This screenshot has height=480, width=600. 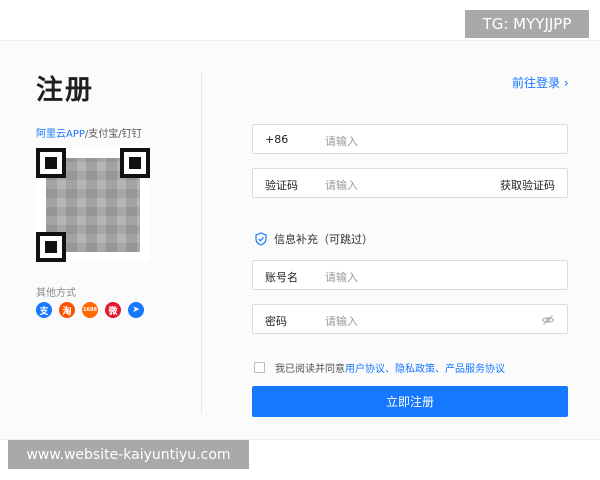 I want to click on info-section-label: 信息补充（可跳过）, so click(x=323, y=239).